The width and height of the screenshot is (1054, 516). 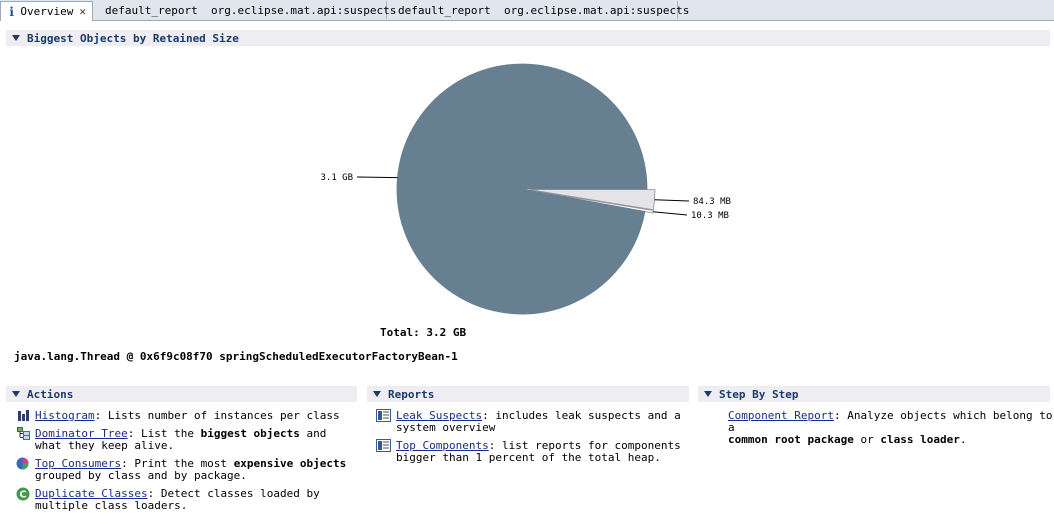 What do you see at coordinates (528, 457) in the screenshot?
I see `top-components-desc-line2: bigger than 1 percent of the total heap.` at bounding box center [528, 457].